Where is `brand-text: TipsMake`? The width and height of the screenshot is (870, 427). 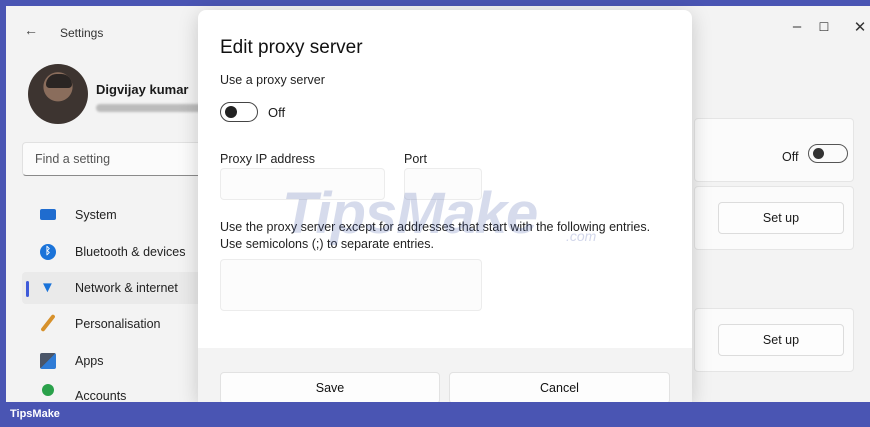
brand-text: TipsMake is located at coordinates (35, 414).